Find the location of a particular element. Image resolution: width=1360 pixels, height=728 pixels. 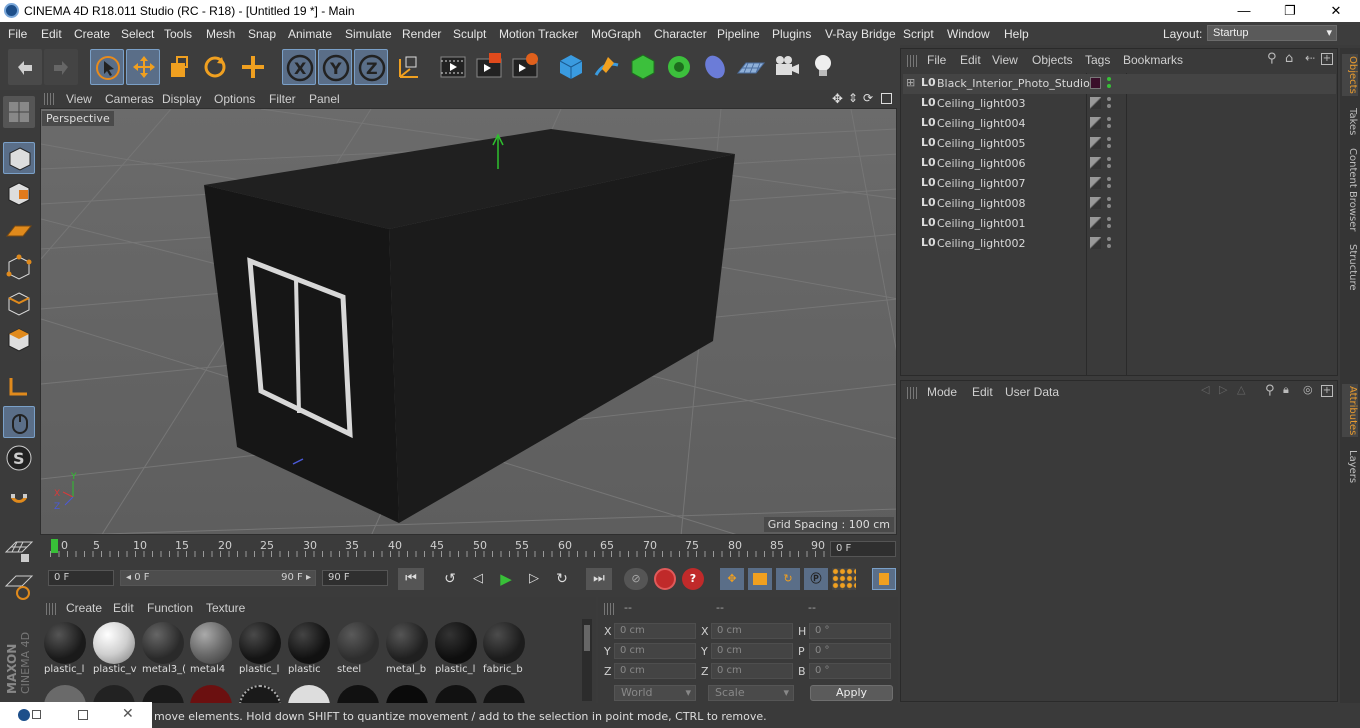

close-icon: ✕ is located at coordinates (128, 714).